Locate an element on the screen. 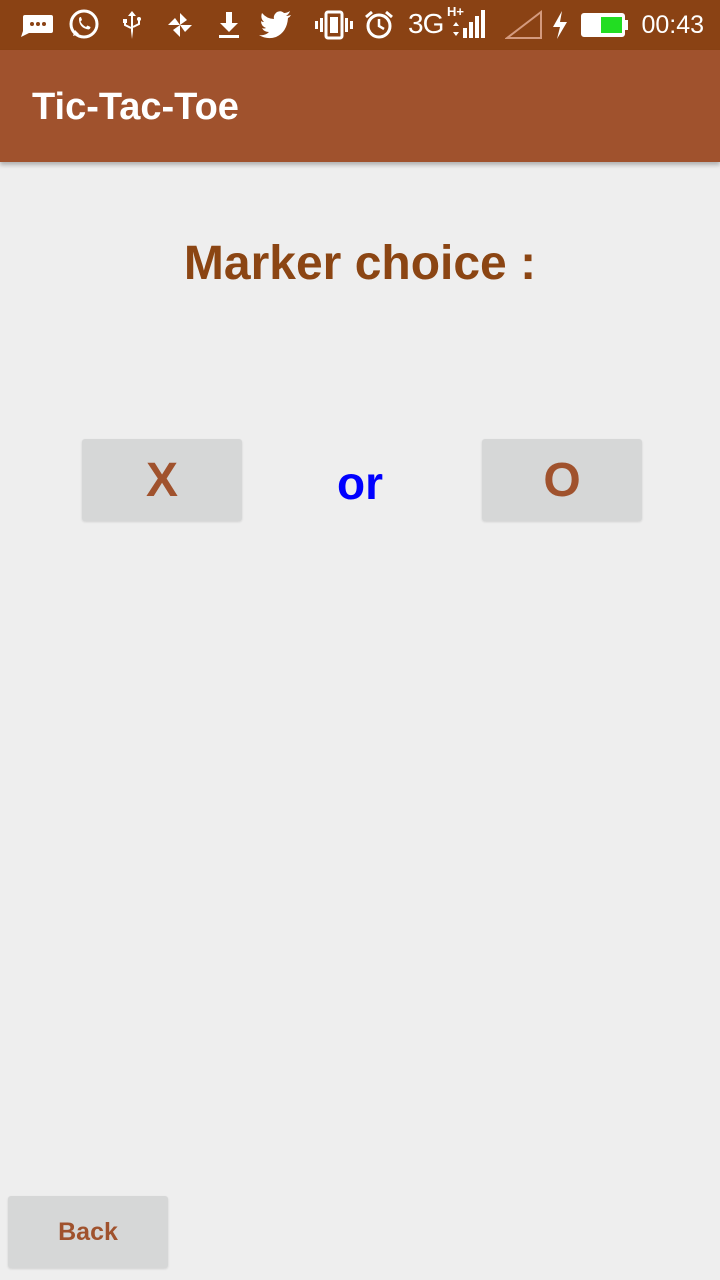  charging-icon is located at coordinates (560, 25).